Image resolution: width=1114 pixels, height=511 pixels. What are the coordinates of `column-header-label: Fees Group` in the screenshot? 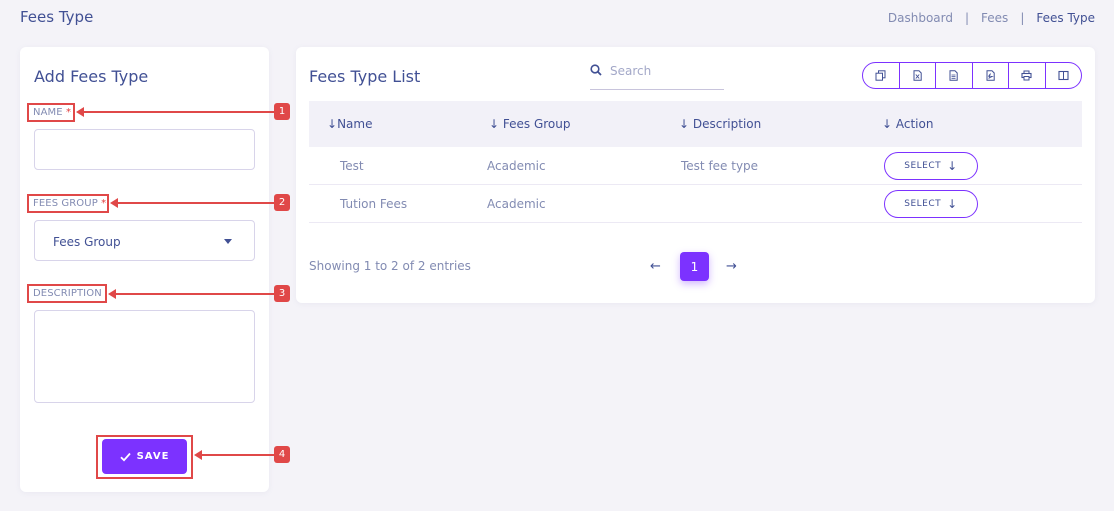 It's located at (536, 124).